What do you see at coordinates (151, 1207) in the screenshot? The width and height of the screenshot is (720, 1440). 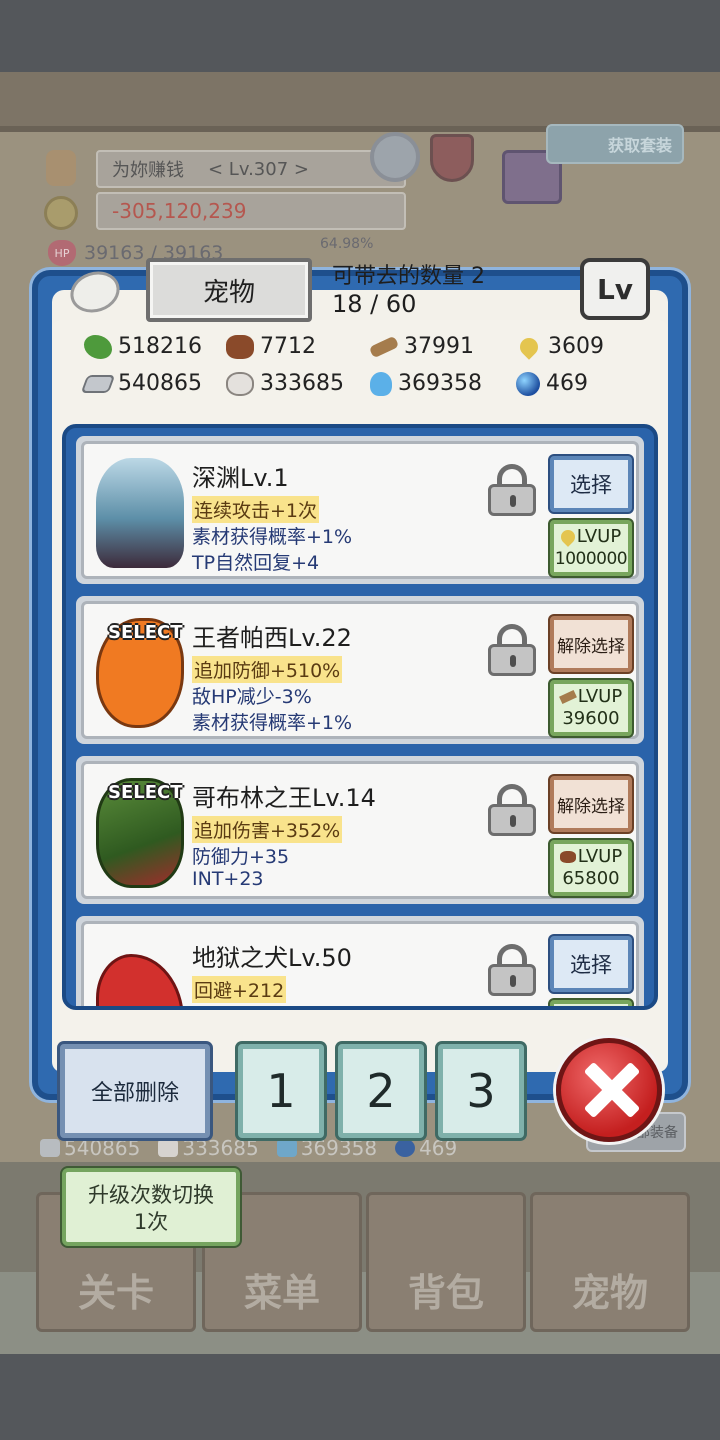 I see `upgrade-count-toggle-button: 升级次数切换 1次` at bounding box center [151, 1207].